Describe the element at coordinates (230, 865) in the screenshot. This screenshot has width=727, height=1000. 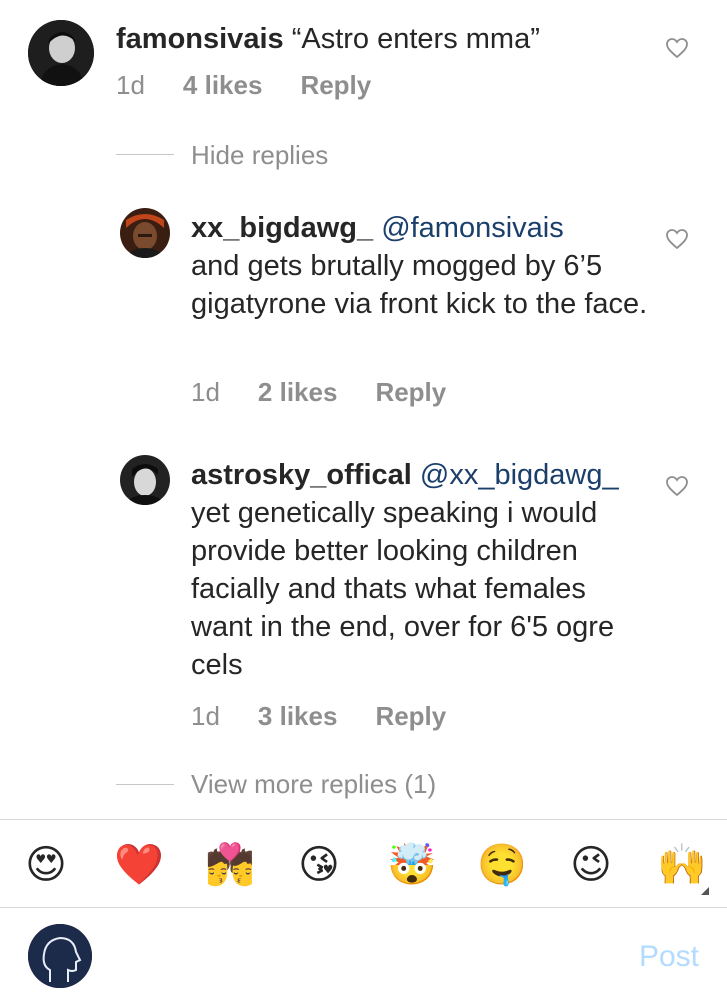
I see `kiss-couple-emoji-icon: 💏` at that location.